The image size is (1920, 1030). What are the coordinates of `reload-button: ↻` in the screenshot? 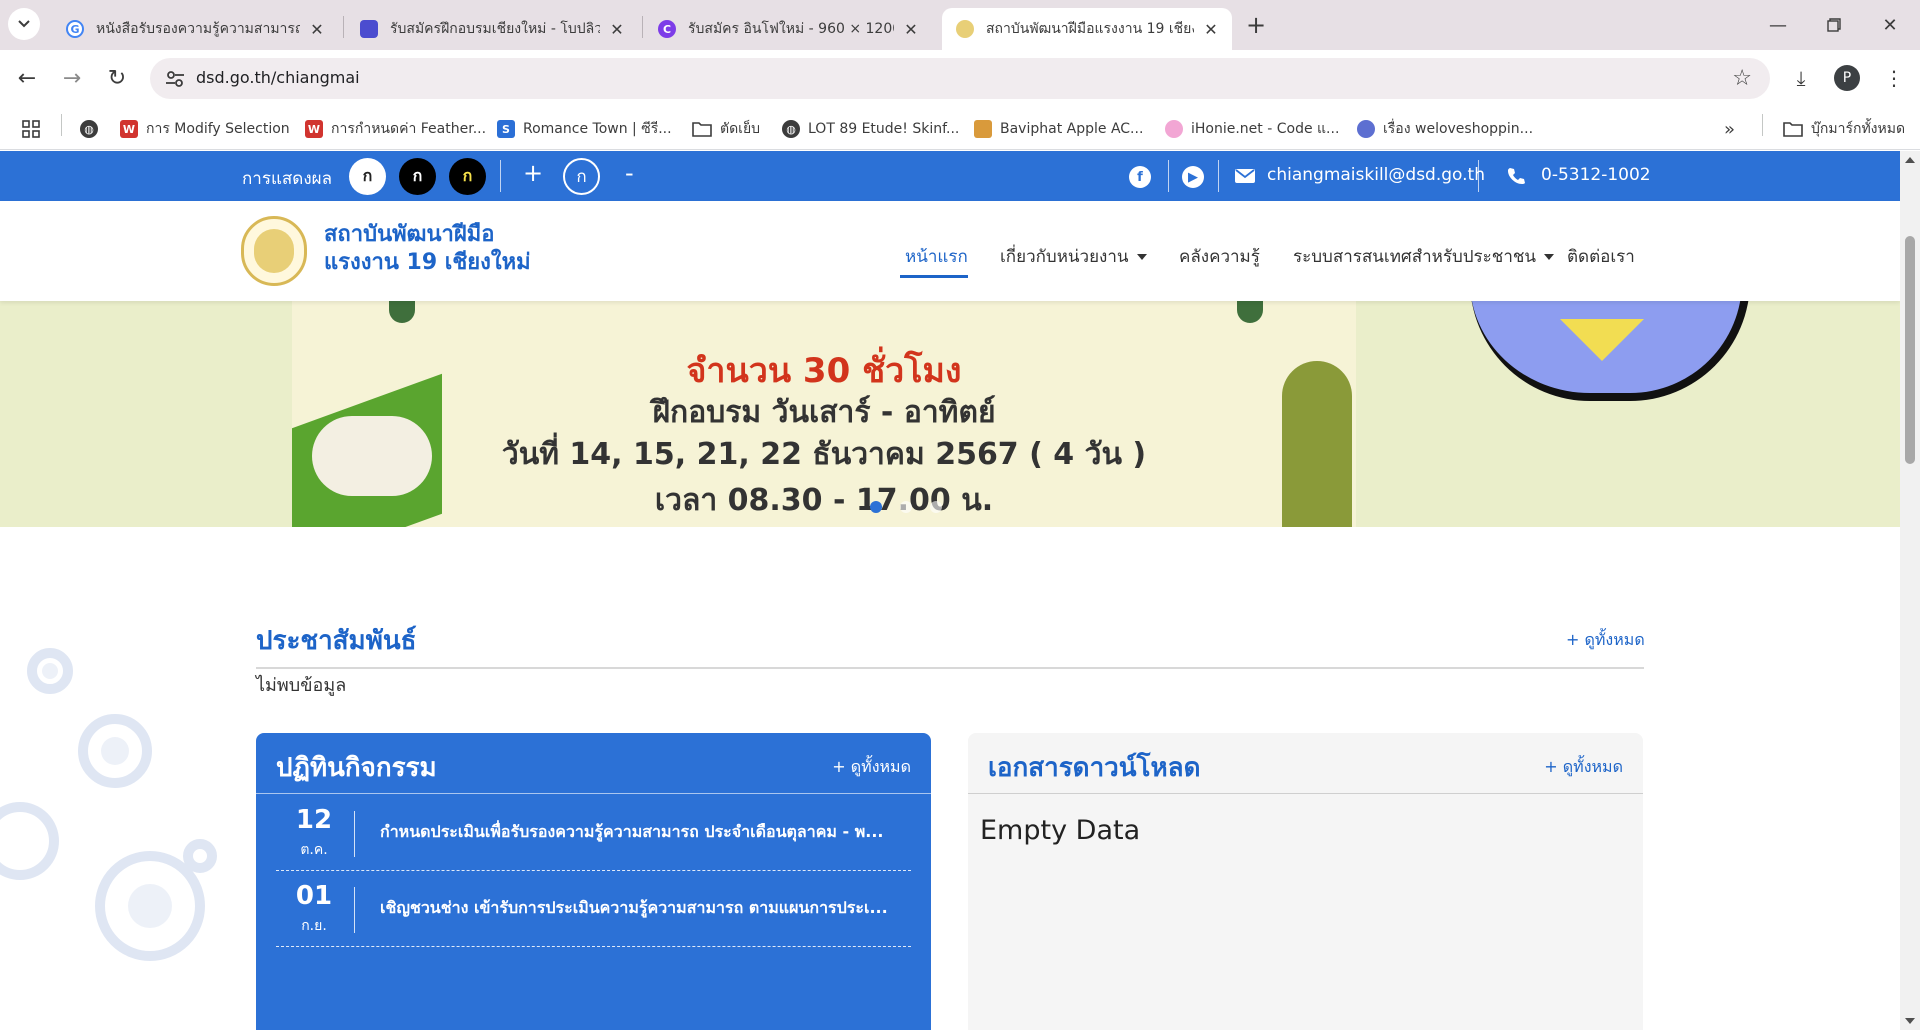 It's located at (117, 78).